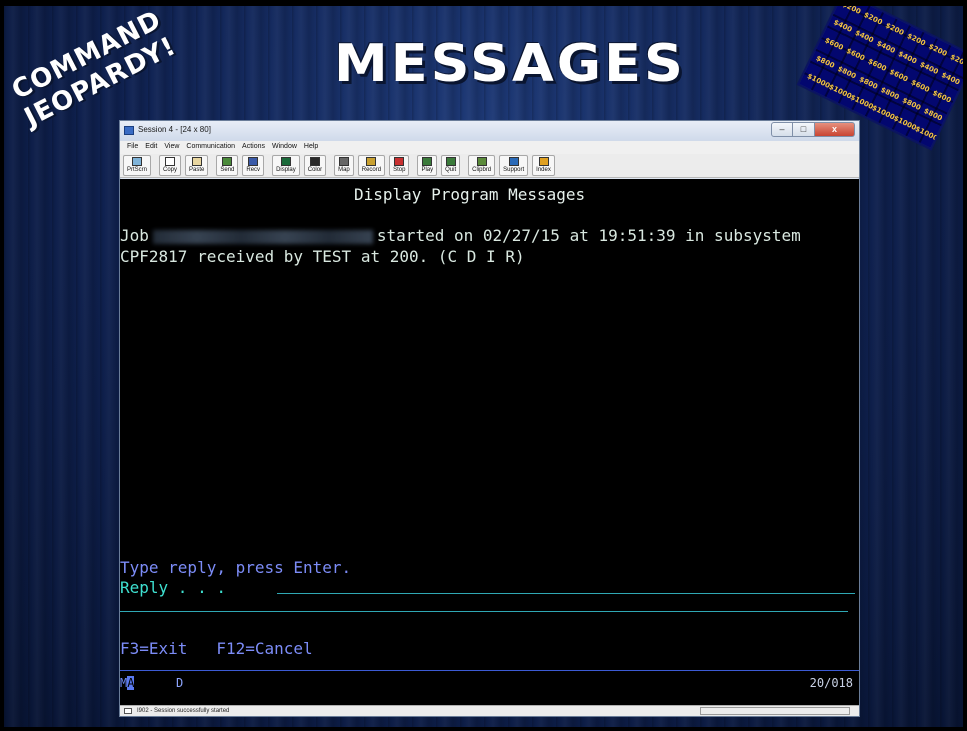 The height and width of the screenshot is (731, 967). What do you see at coordinates (371, 161) in the screenshot?
I see `record-icon` at bounding box center [371, 161].